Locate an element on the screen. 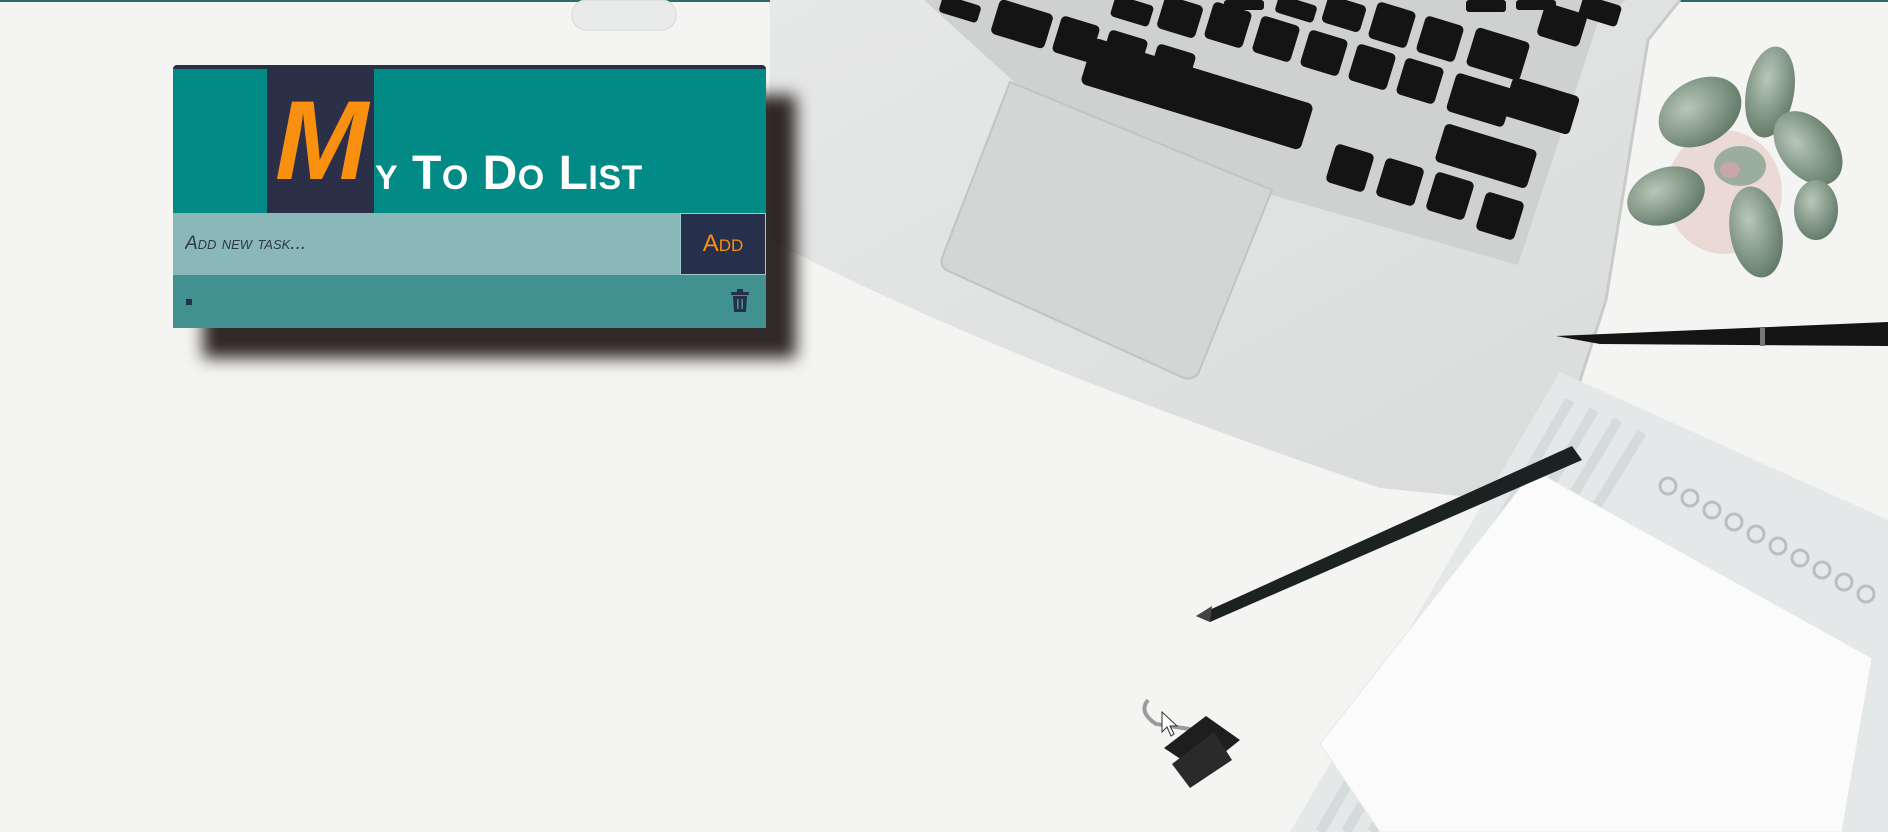  task-bullet is located at coordinates (189, 302).